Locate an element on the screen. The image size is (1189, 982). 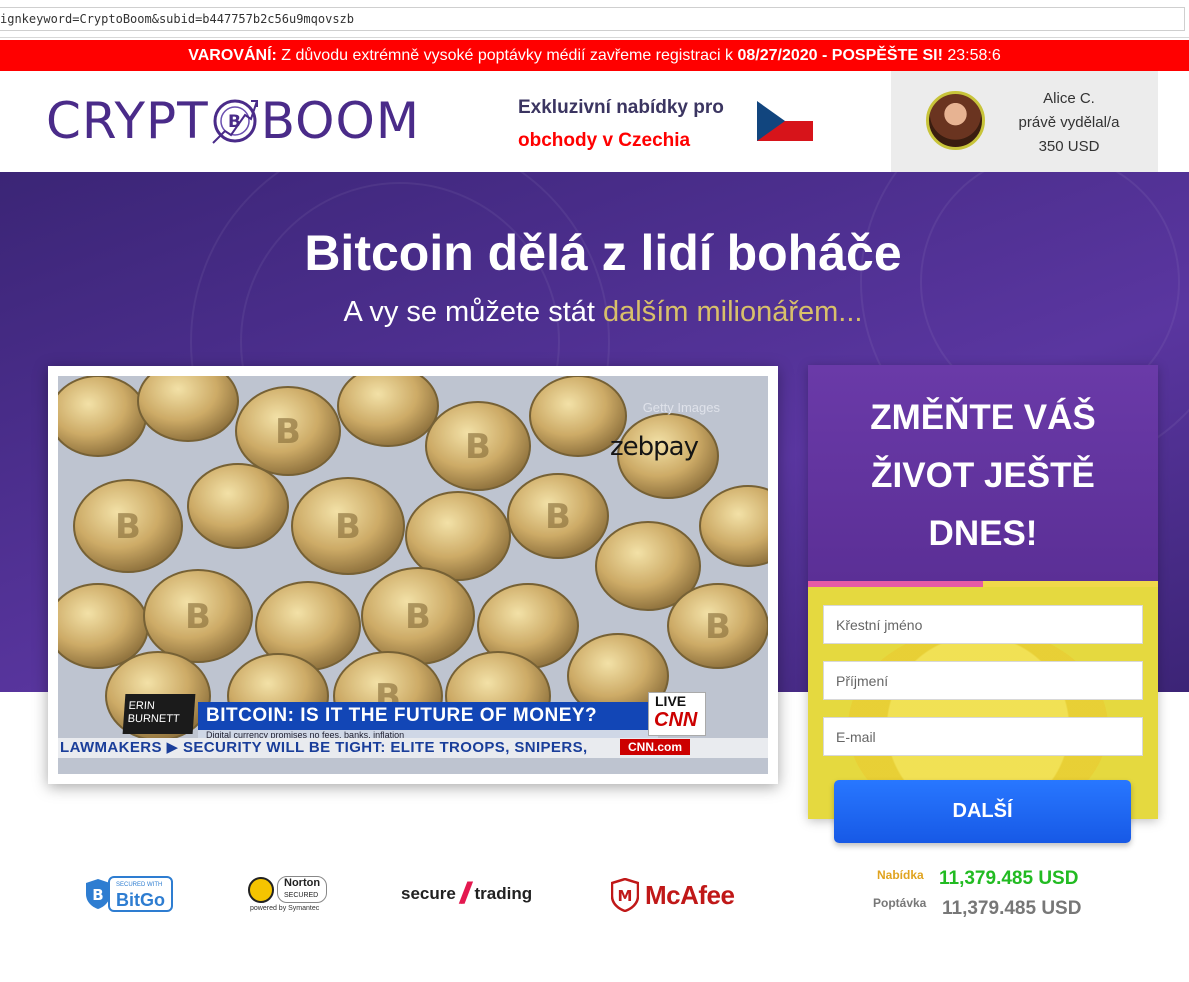
first-name-field is located at coordinates (983, 624).